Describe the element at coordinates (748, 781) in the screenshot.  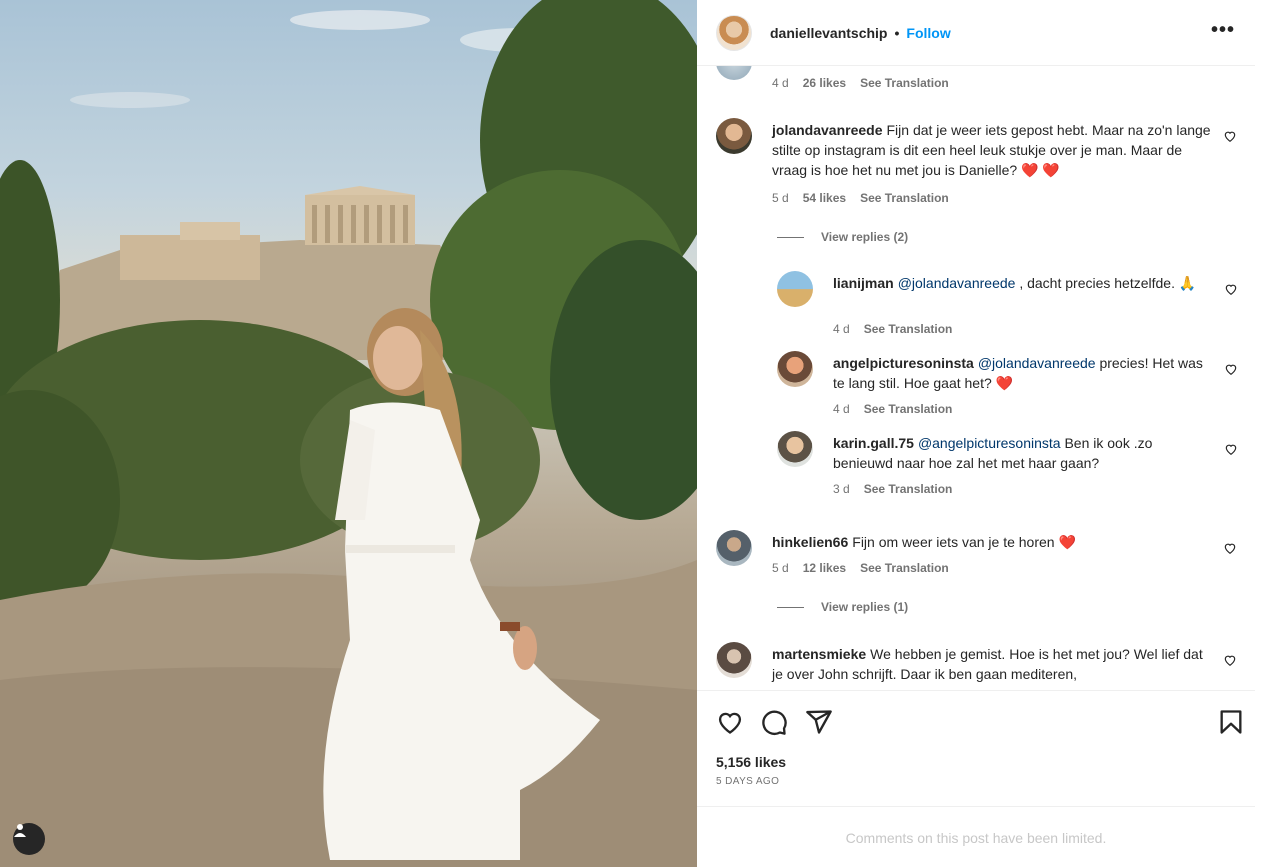
I see `post-time-ago: 5 DAYS AGO` at that location.